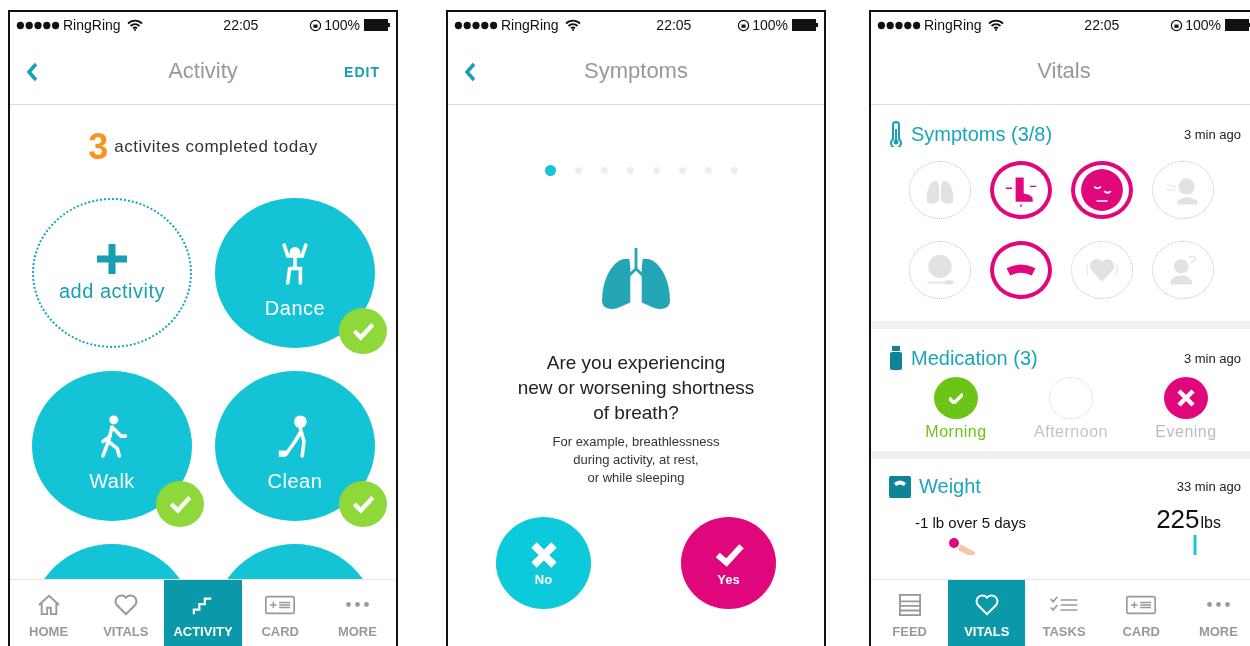  What do you see at coordinates (950, 486) in the screenshot?
I see `section-title: Weight` at bounding box center [950, 486].